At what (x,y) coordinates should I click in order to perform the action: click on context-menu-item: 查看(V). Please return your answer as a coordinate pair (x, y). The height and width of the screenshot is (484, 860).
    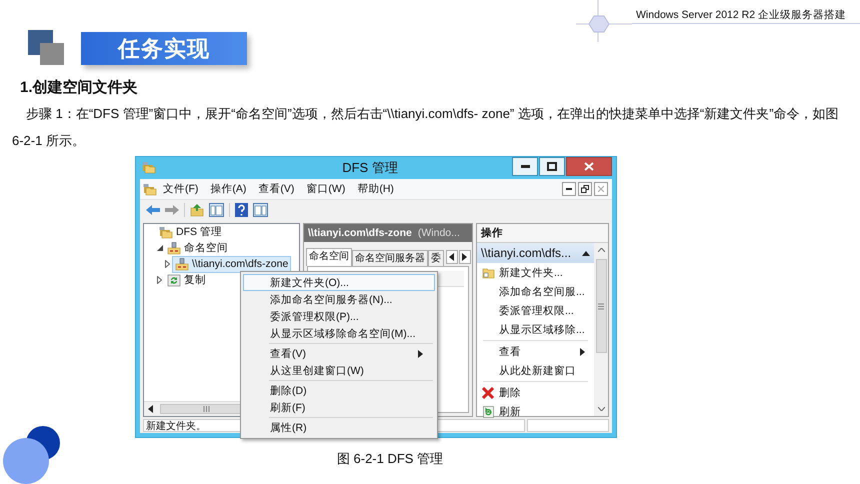
    Looking at the image, I should click on (339, 353).